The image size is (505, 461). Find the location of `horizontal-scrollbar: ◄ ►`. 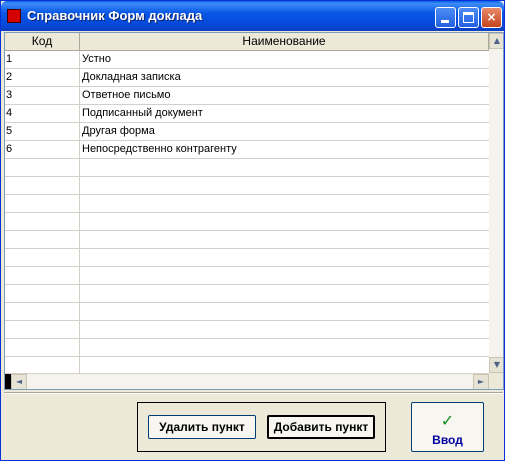

horizontal-scrollbar: ◄ ► is located at coordinates (247, 381).